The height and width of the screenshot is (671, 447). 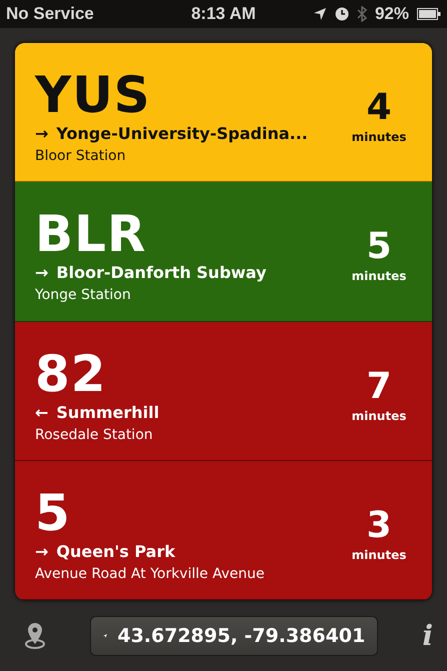 I want to click on clock-text: 8:13 AM, so click(x=223, y=13).